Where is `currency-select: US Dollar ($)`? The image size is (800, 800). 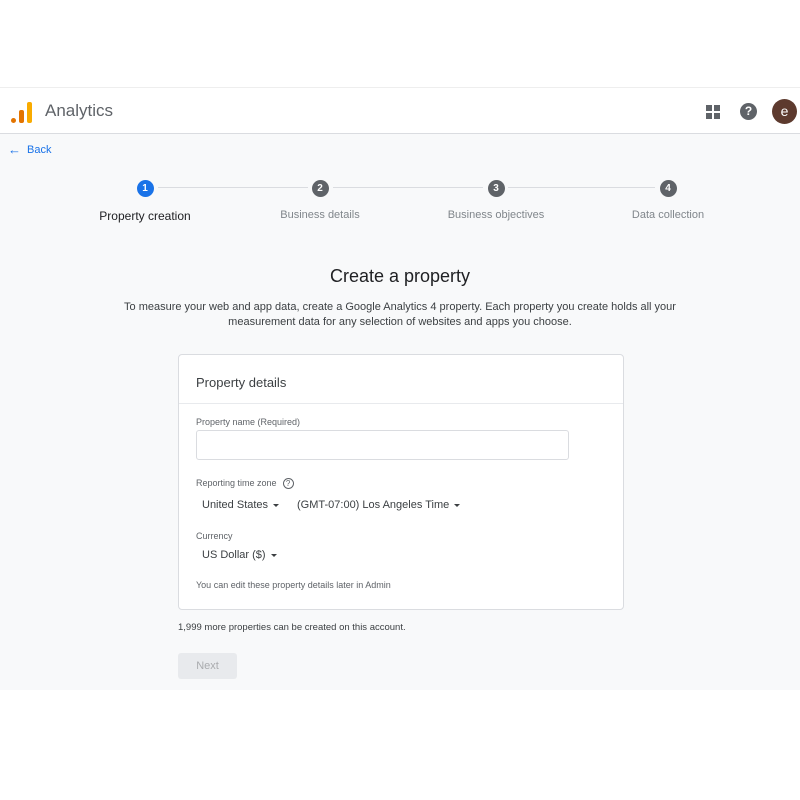
currency-select: US Dollar ($) is located at coordinates (239, 555).